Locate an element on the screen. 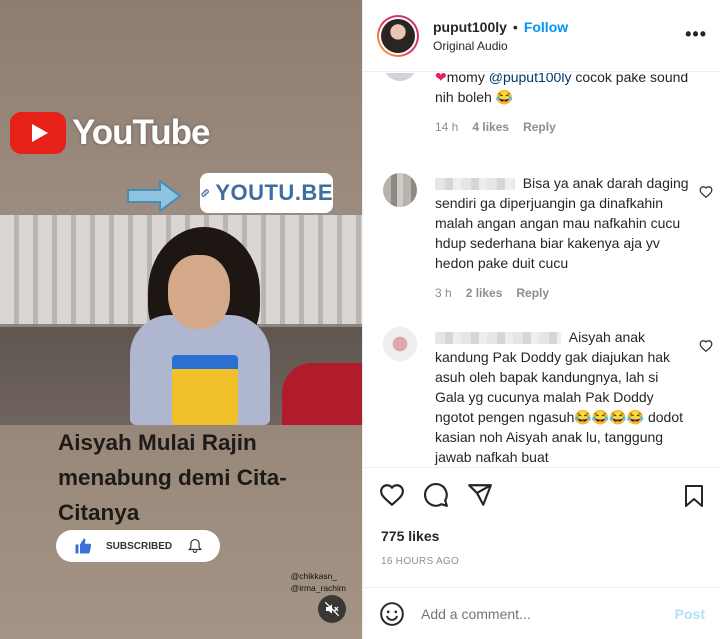  add-comment-row: Post is located at coordinates (541, 613).